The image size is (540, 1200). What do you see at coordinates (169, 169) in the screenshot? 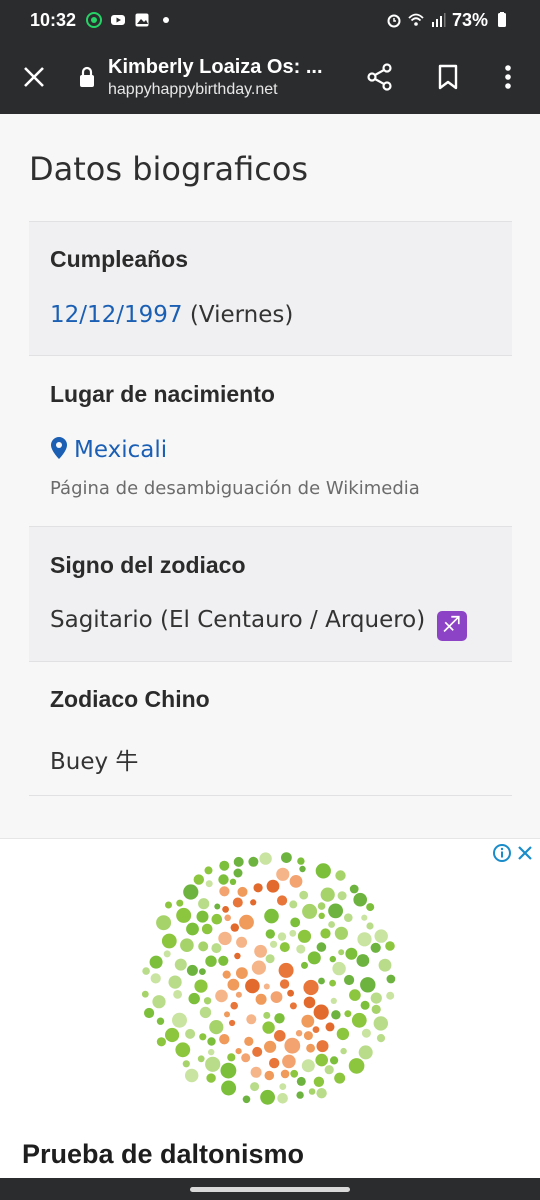
I see `section-heading: Datos biograficos` at bounding box center [169, 169].